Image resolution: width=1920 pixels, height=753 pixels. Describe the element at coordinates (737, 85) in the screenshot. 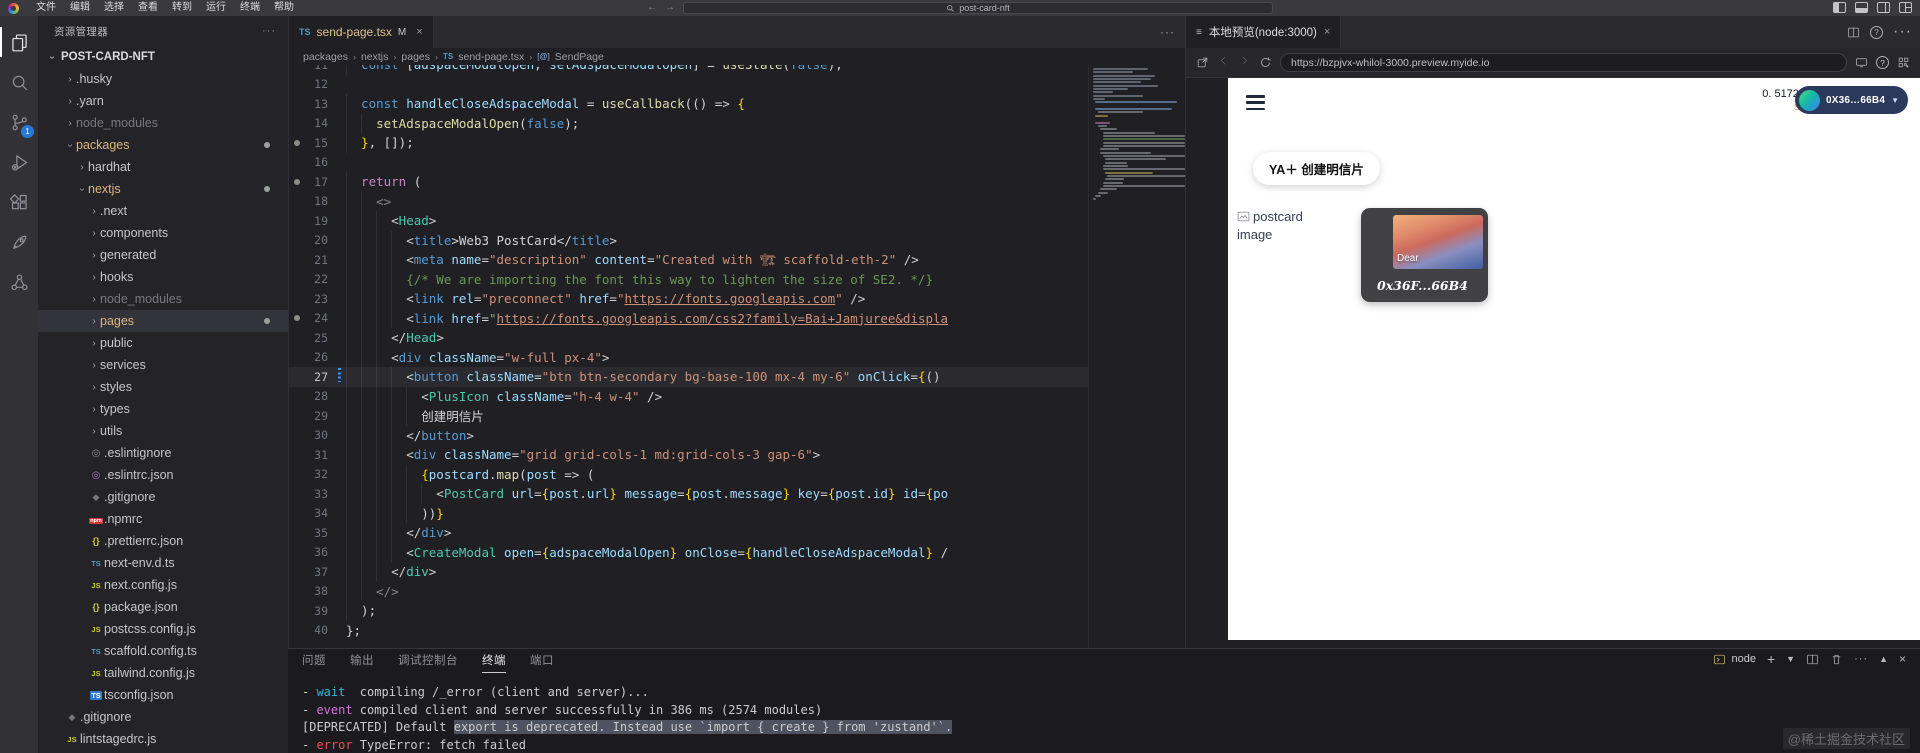

I see `code-line-12: 12` at that location.